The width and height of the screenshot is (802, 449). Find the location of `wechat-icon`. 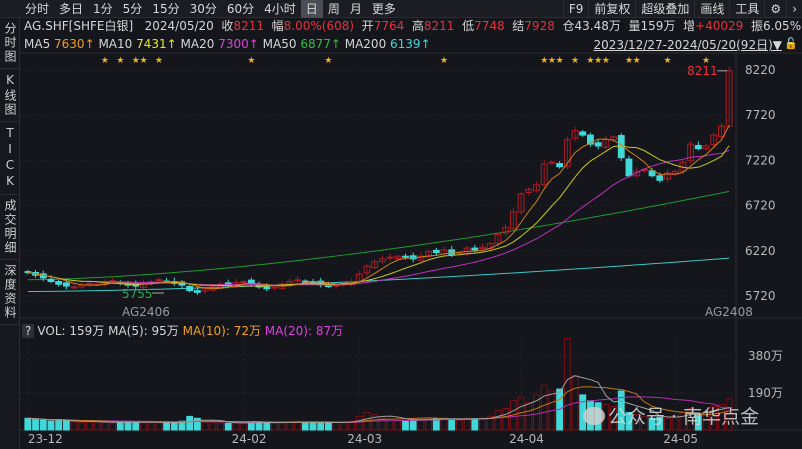

wechat-icon is located at coordinates (594, 416).